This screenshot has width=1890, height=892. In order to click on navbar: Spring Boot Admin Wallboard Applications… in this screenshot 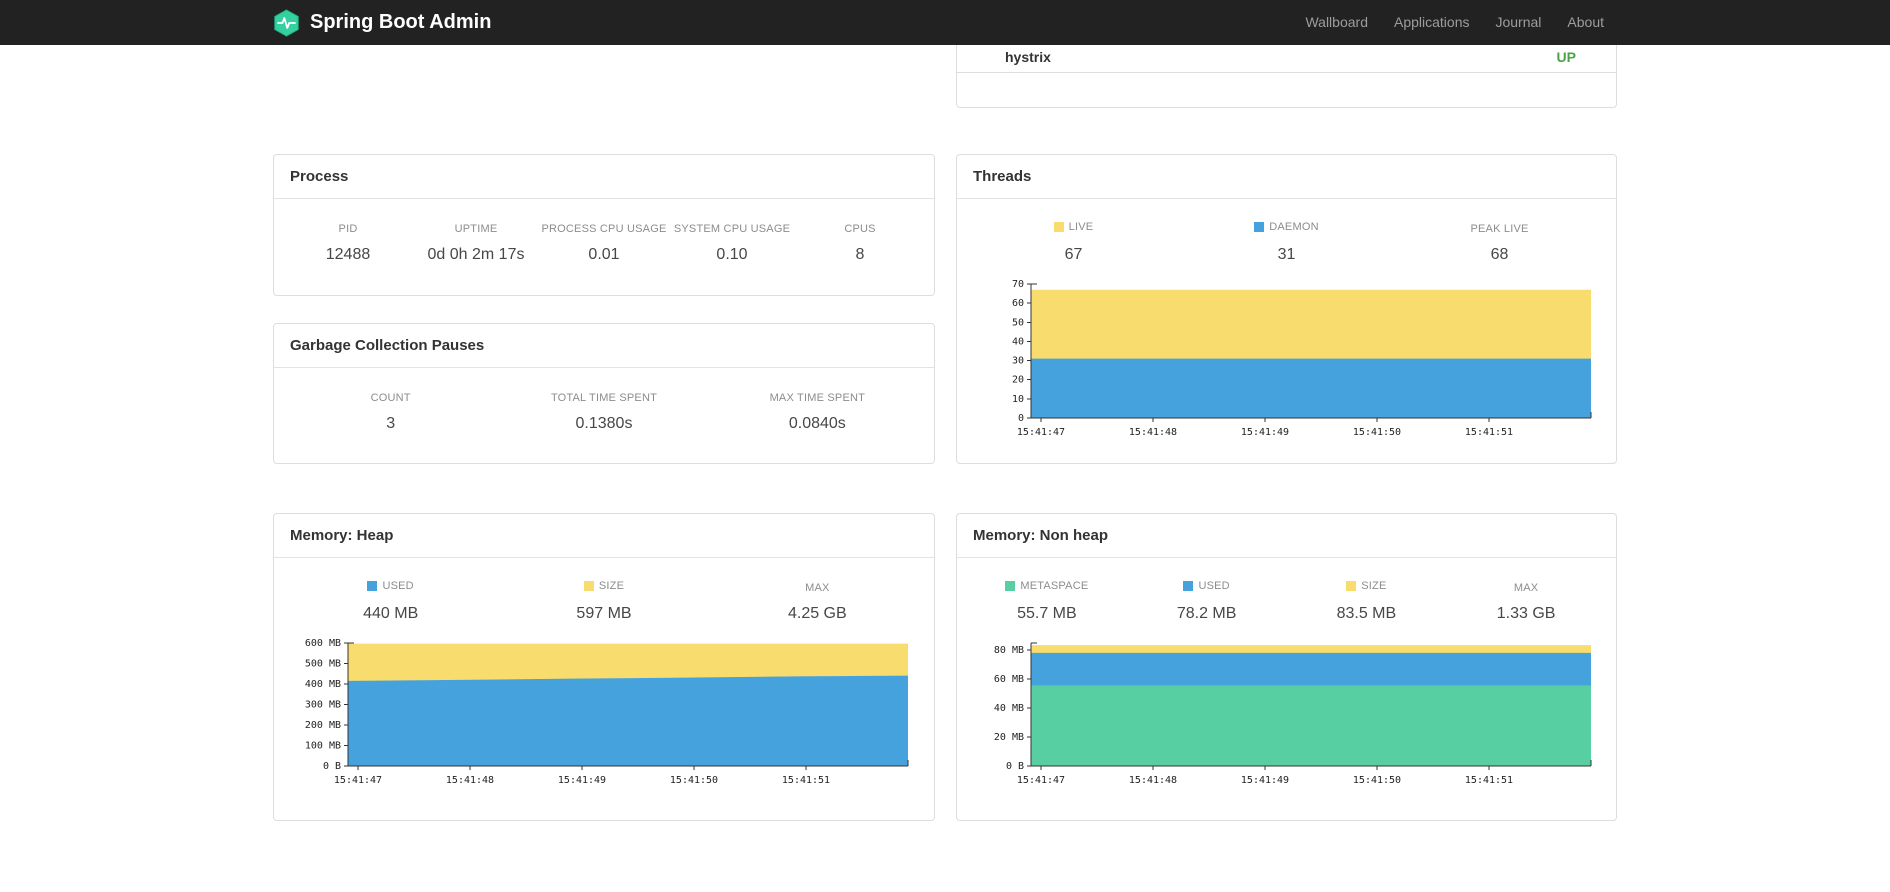, I will do `click(945, 22)`.